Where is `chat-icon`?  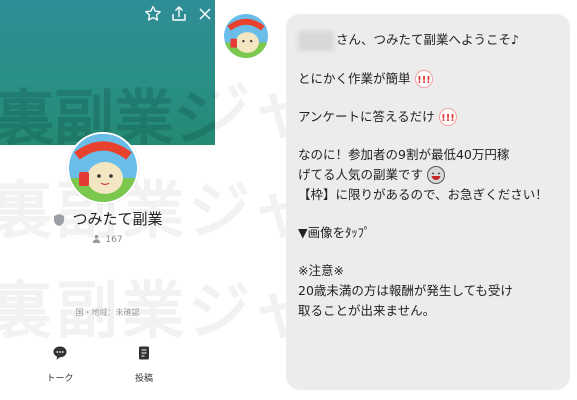
chat-icon is located at coordinates (60, 353).